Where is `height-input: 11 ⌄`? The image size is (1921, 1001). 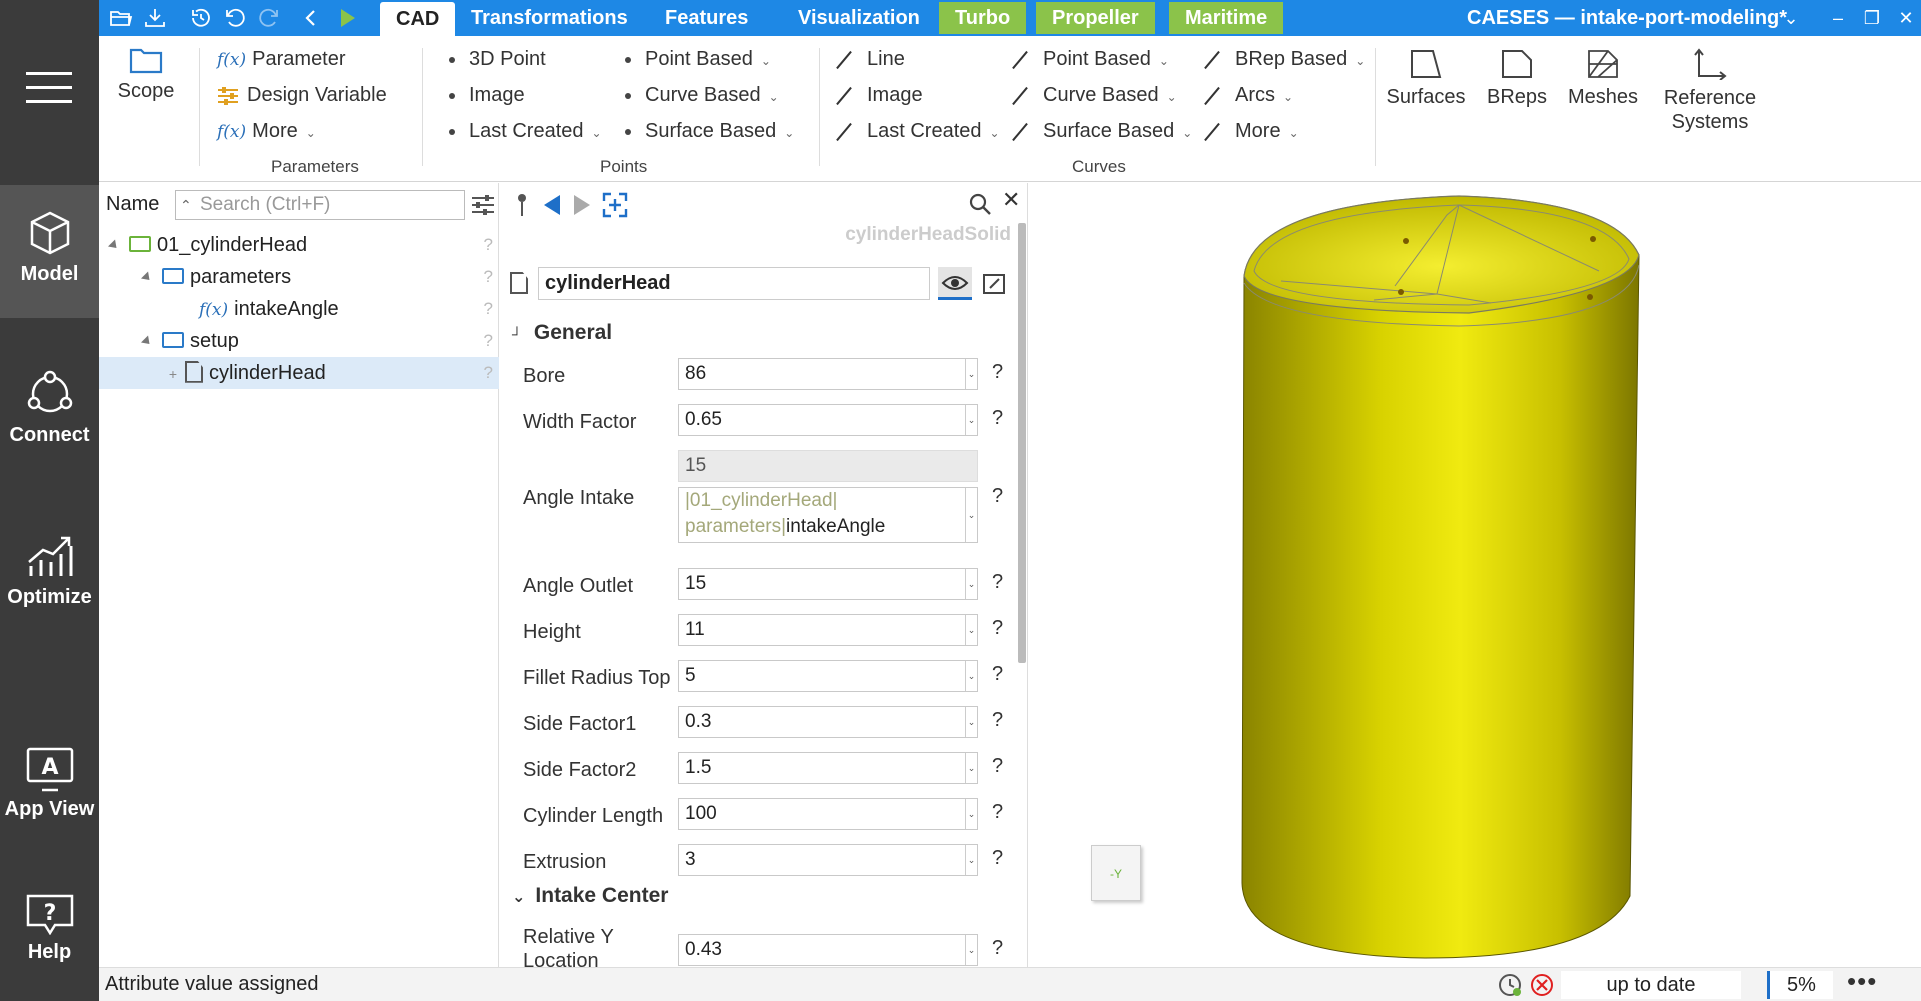
height-input: 11 ⌄ is located at coordinates (828, 630).